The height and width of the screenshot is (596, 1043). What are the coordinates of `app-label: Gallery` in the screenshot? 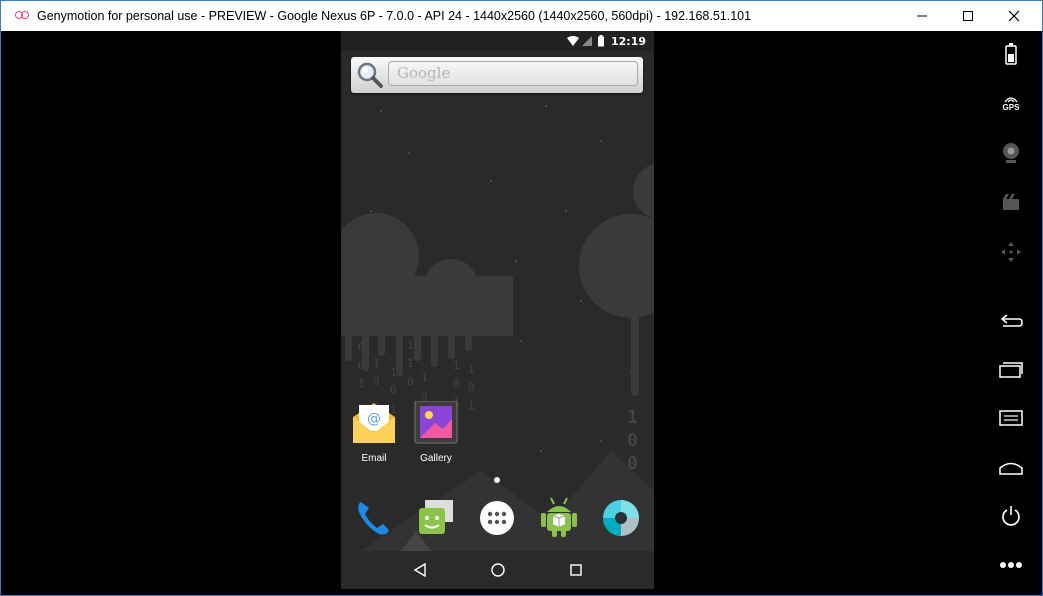 It's located at (436, 458).